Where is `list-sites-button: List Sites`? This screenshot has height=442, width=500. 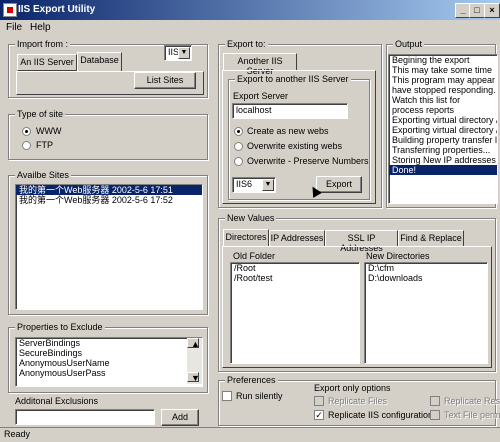
list-sites-button: List Sites is located at coordinates (165, 80).